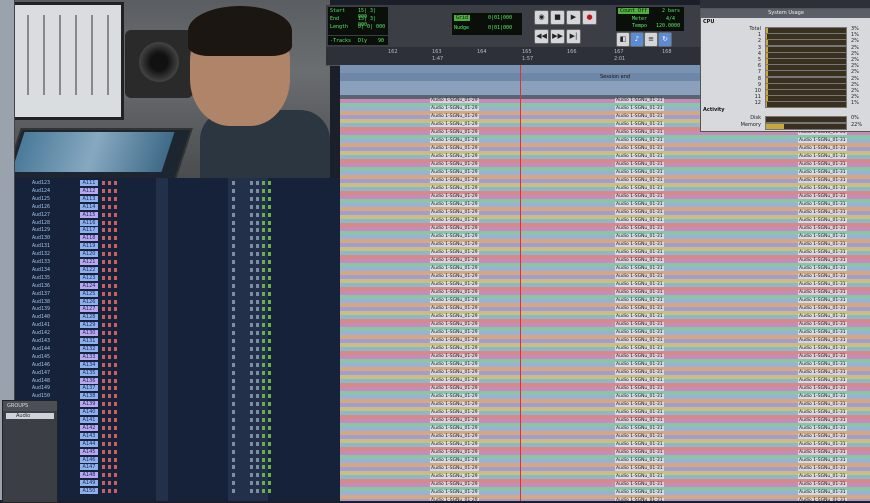 The height and width of the screenshot is (503, 870). Describe the element at coordinates (89, 222) in the screenshot. I see `track-label: A116` at that location.